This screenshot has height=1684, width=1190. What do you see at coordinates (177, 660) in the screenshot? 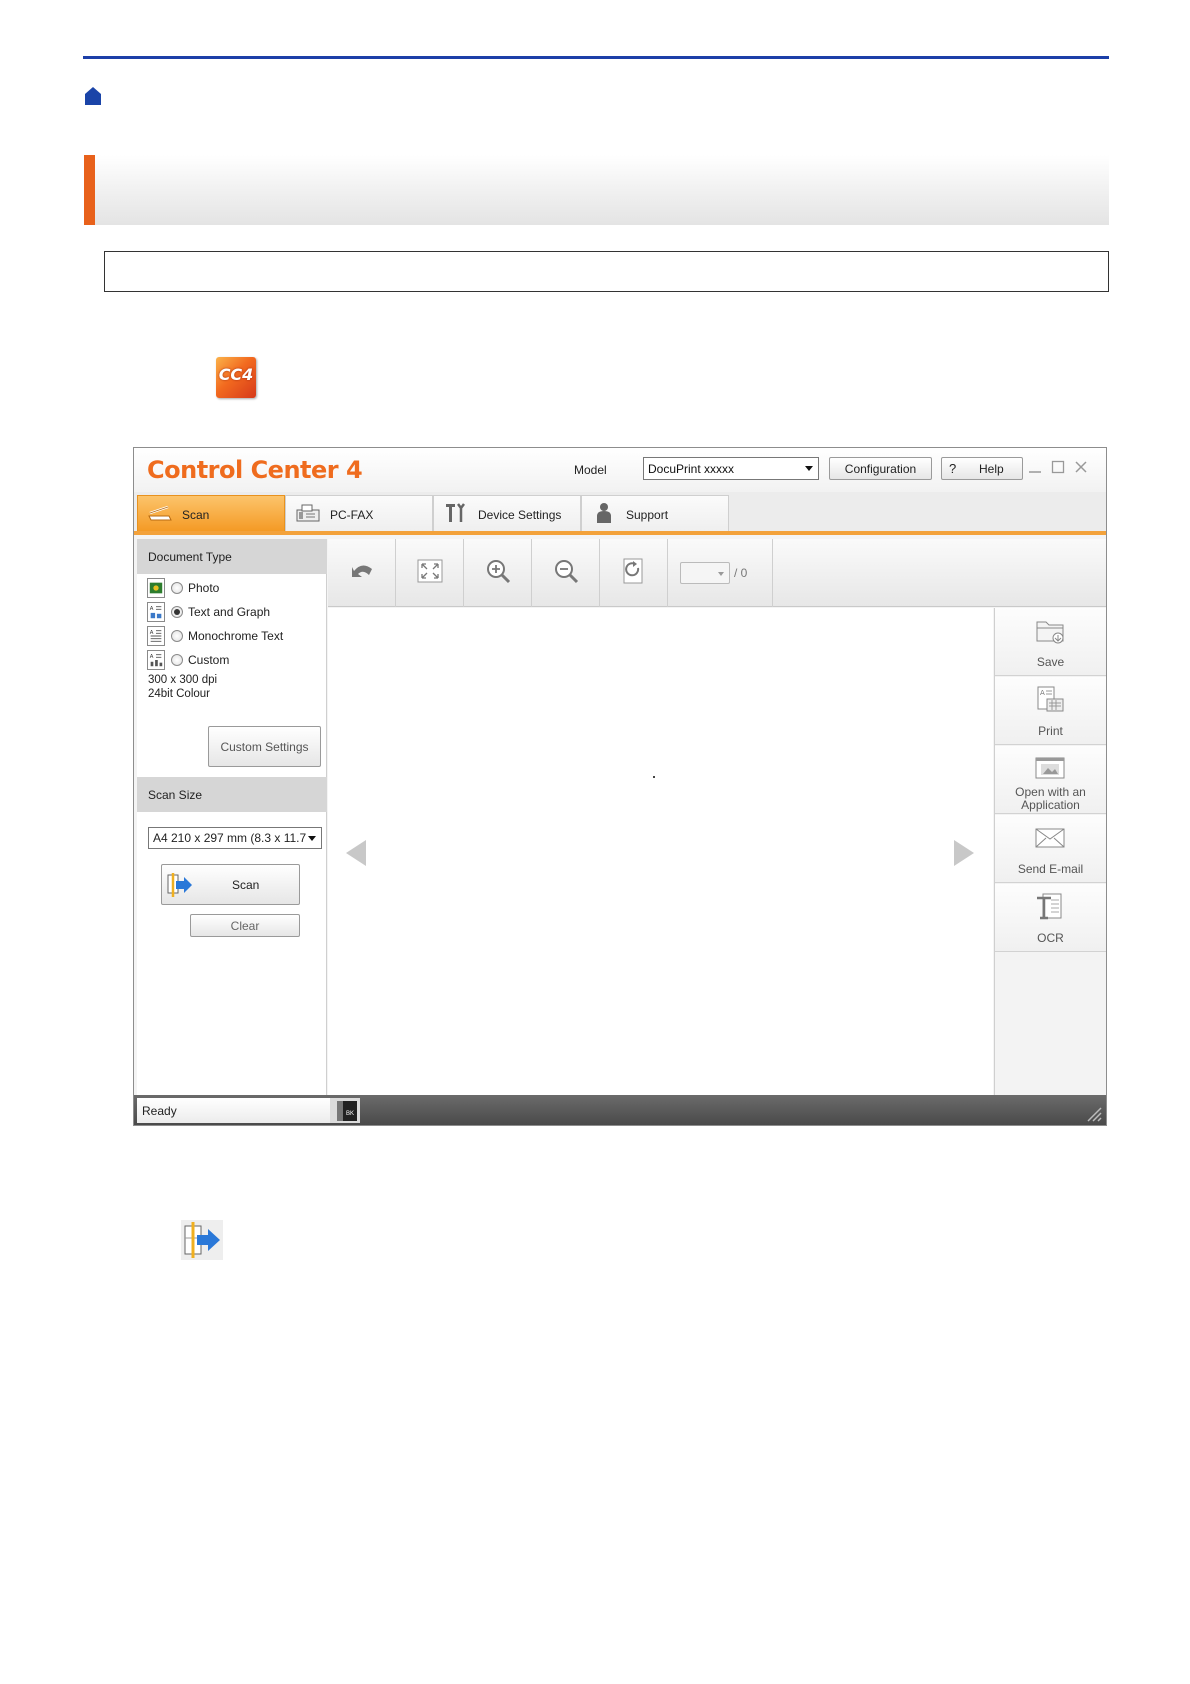
I see `radio-custom` at bounding box center [177, 660].